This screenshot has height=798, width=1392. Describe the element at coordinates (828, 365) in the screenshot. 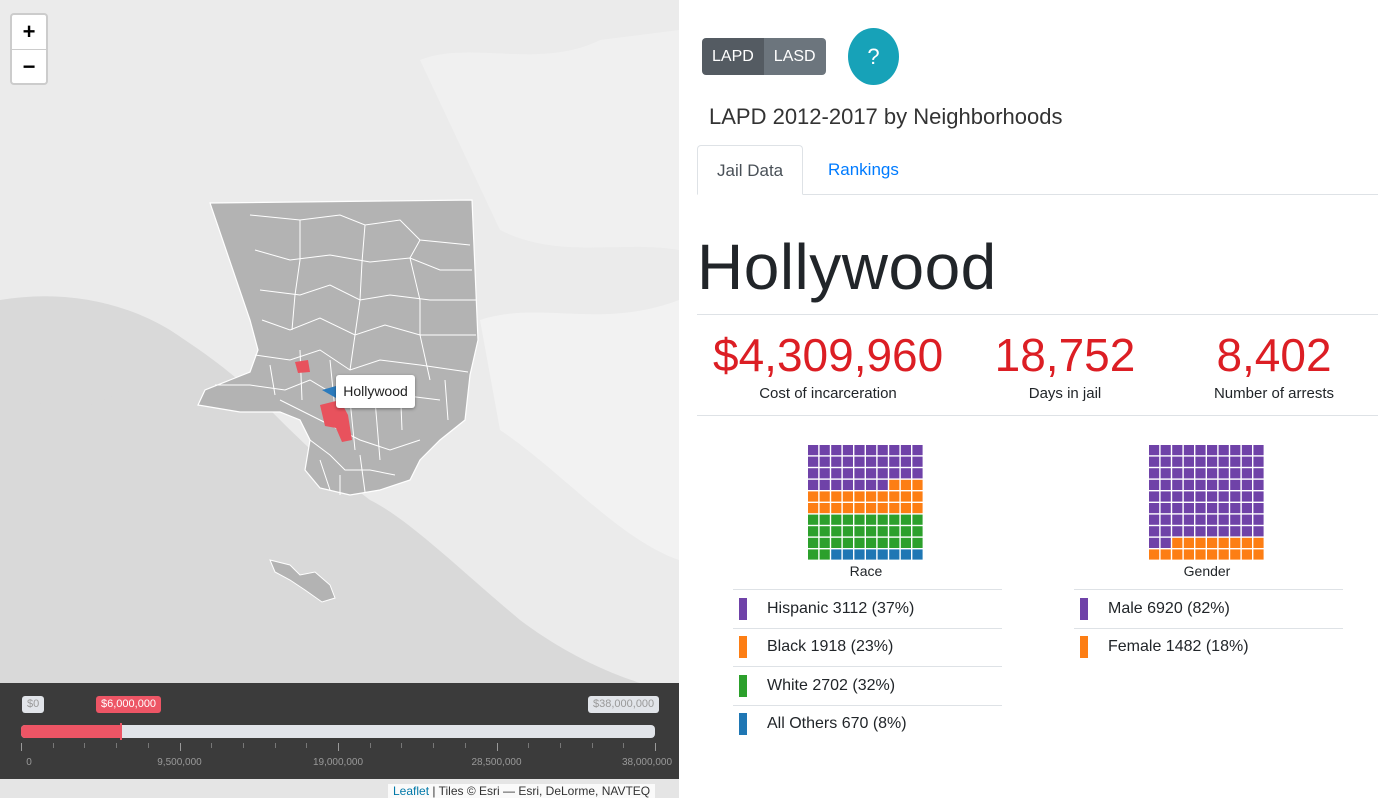

I see `stat-cost: $4,309,960 Cost of incarceration` at that location.